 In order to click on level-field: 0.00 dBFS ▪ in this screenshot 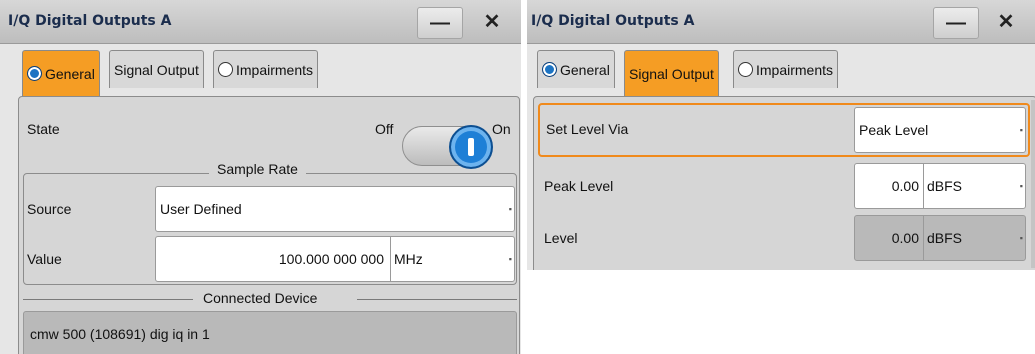, I will do `click(940, 238)`.